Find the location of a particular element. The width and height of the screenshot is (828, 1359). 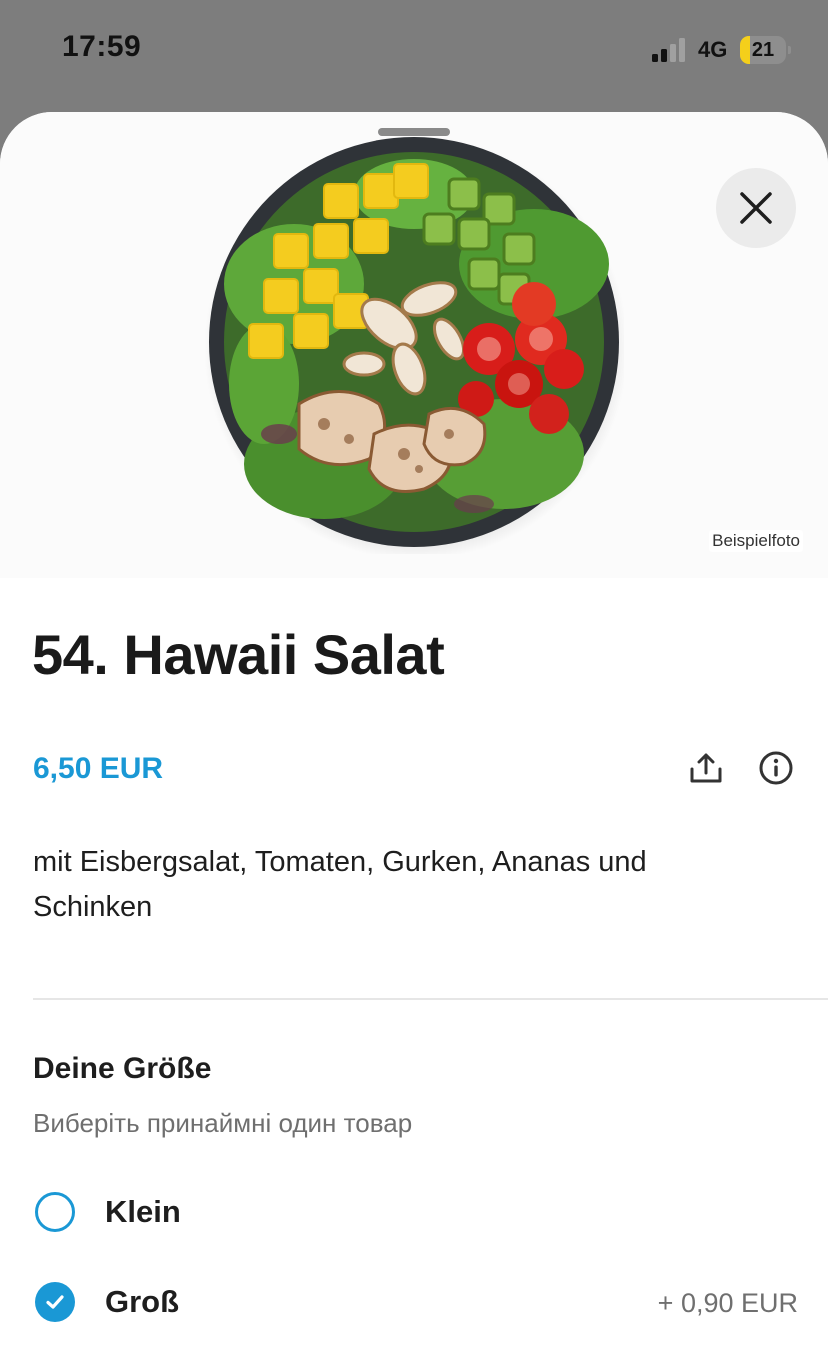

item-title: 54. Hawaii Salat is located at coordinates (238, 654).